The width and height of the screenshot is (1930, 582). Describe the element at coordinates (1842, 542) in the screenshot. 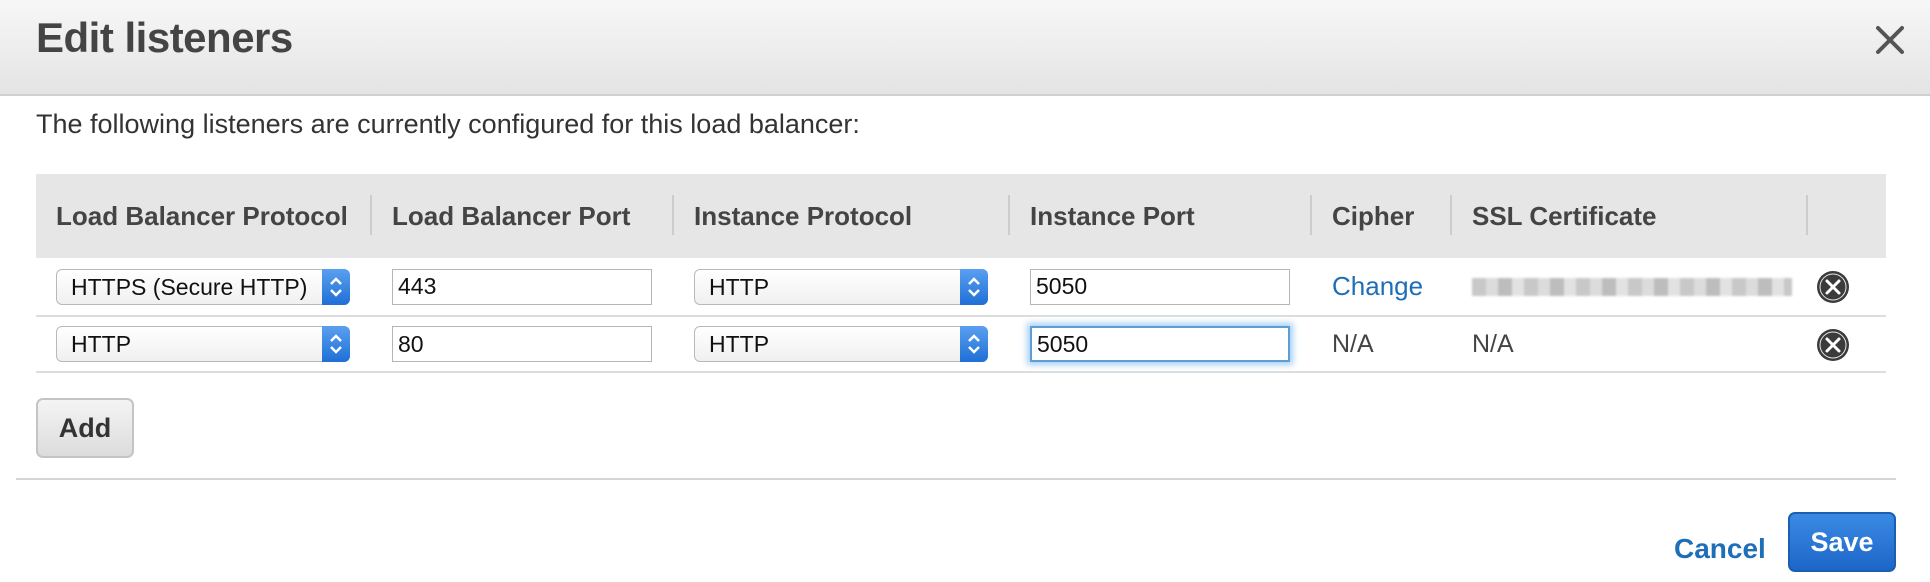

I see `save-button: Save` at that location.